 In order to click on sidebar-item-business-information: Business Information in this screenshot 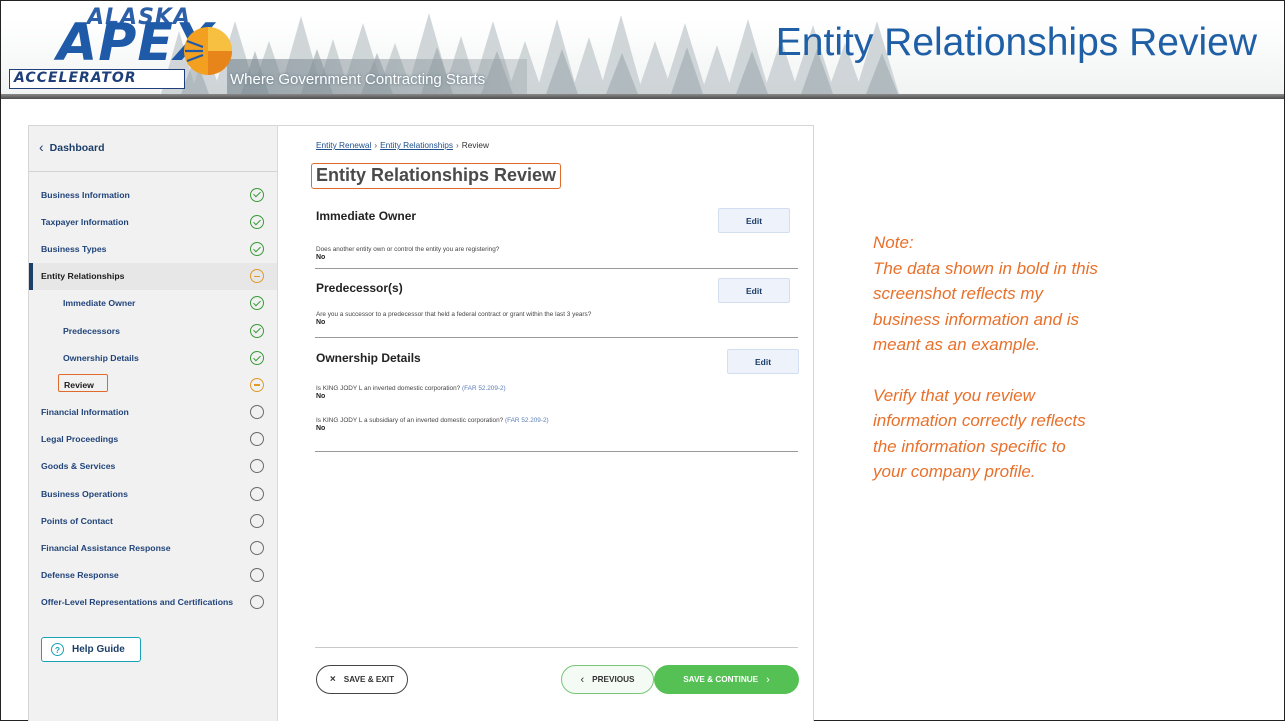, I will do `click(153, 194)`.